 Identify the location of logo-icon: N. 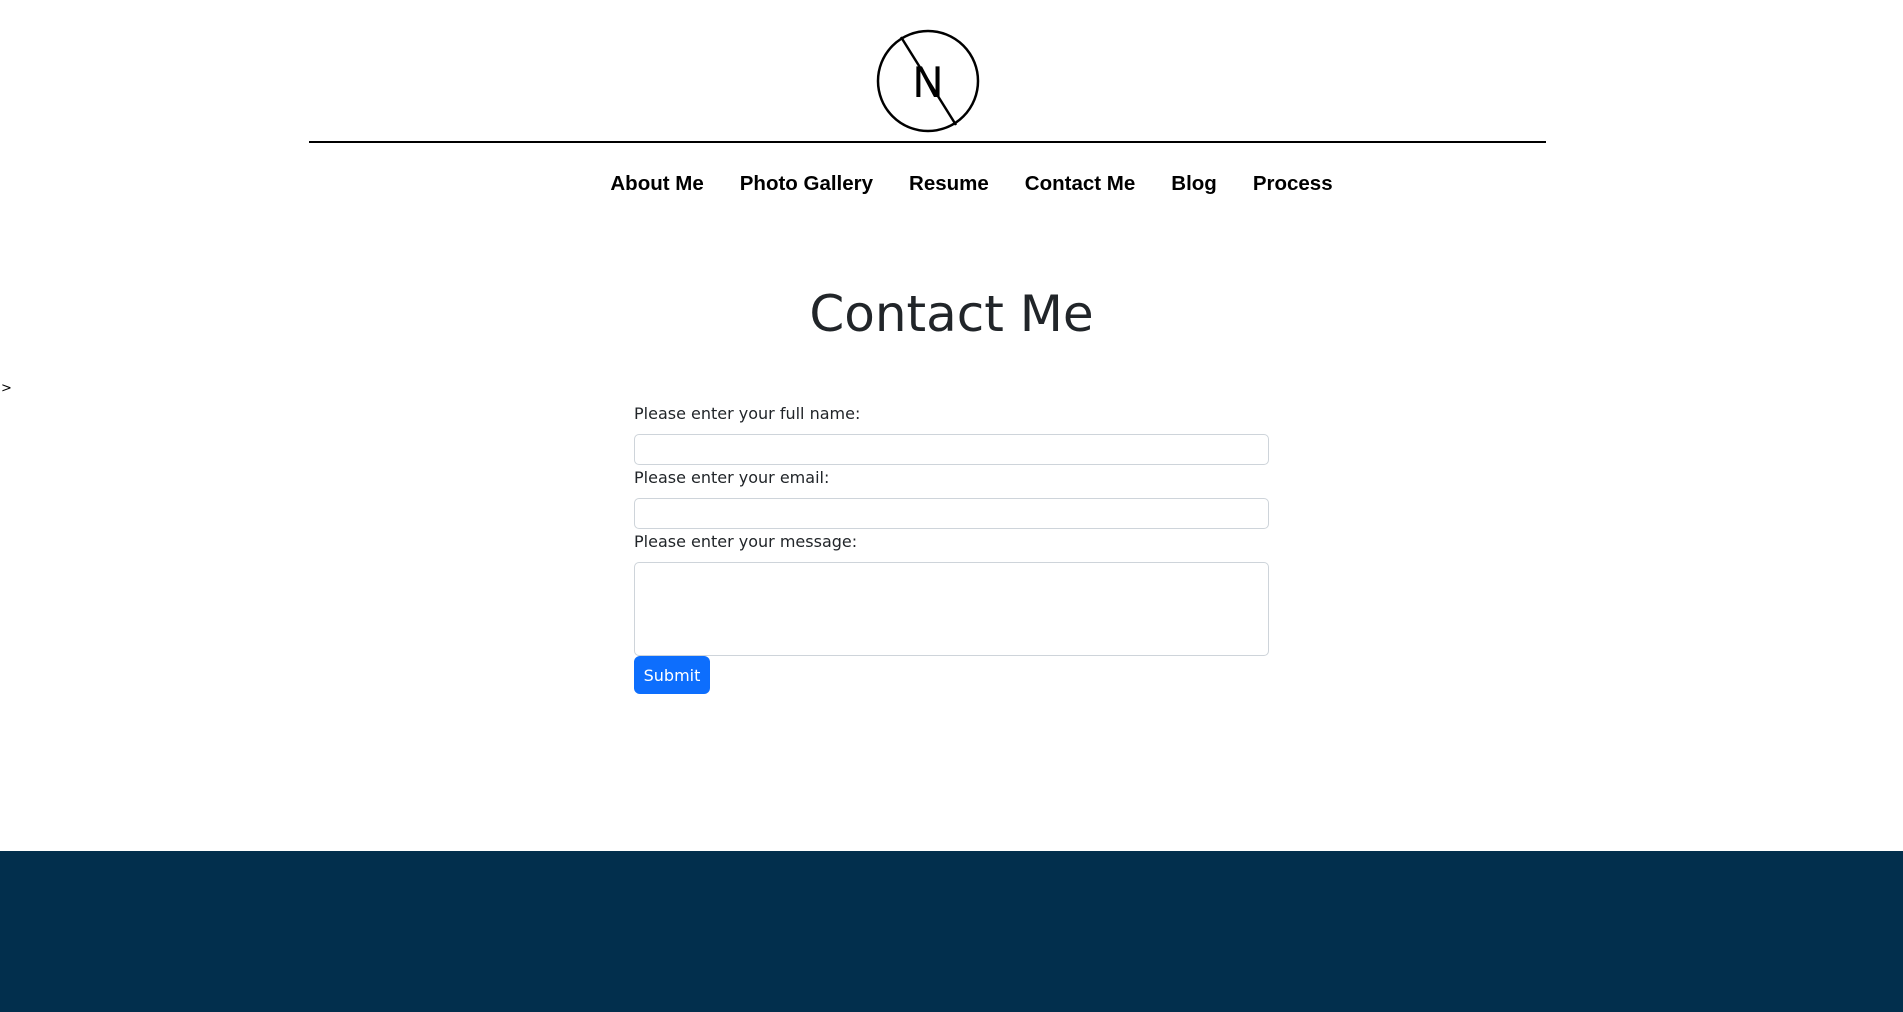
(928, 81).